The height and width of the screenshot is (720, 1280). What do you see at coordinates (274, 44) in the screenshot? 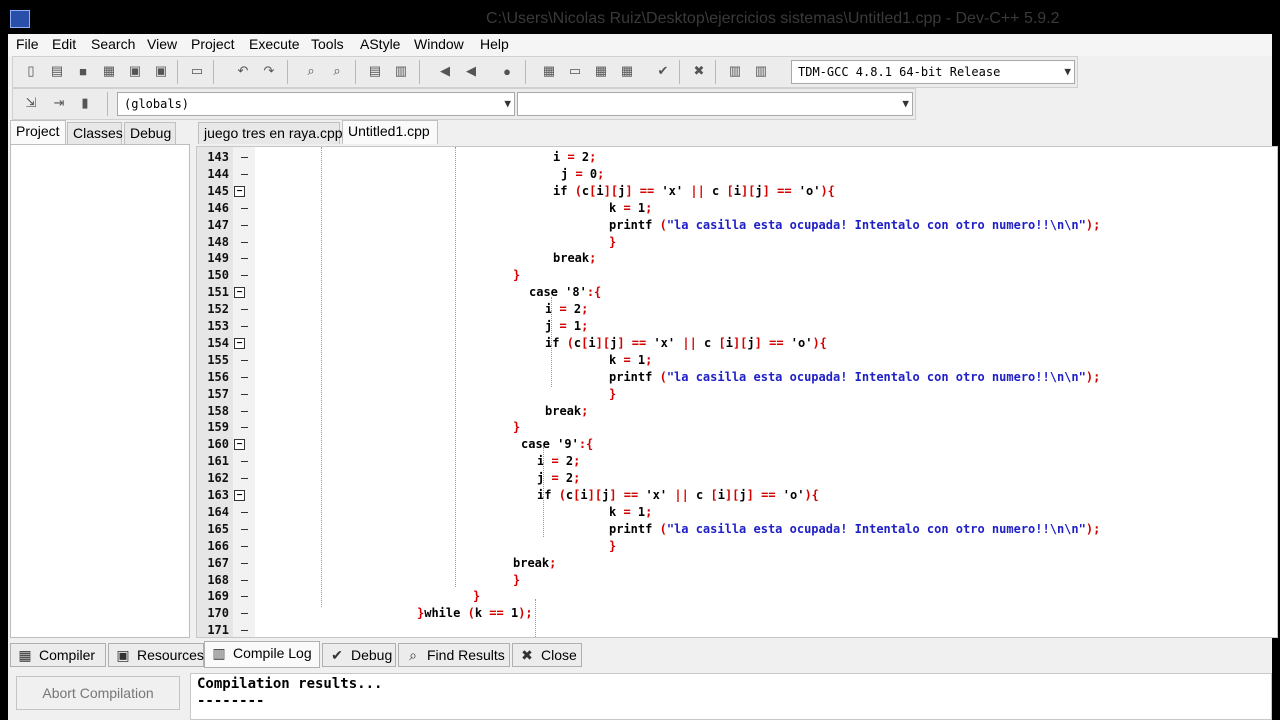
I see `menu-execute: Execute` at bounding box center [274, 44].